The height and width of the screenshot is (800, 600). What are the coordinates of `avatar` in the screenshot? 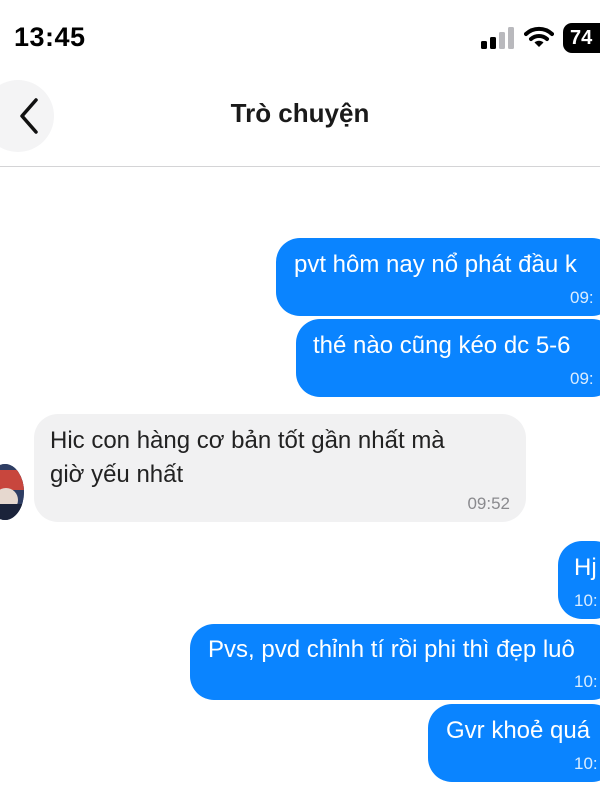 It's located at (12, 492).